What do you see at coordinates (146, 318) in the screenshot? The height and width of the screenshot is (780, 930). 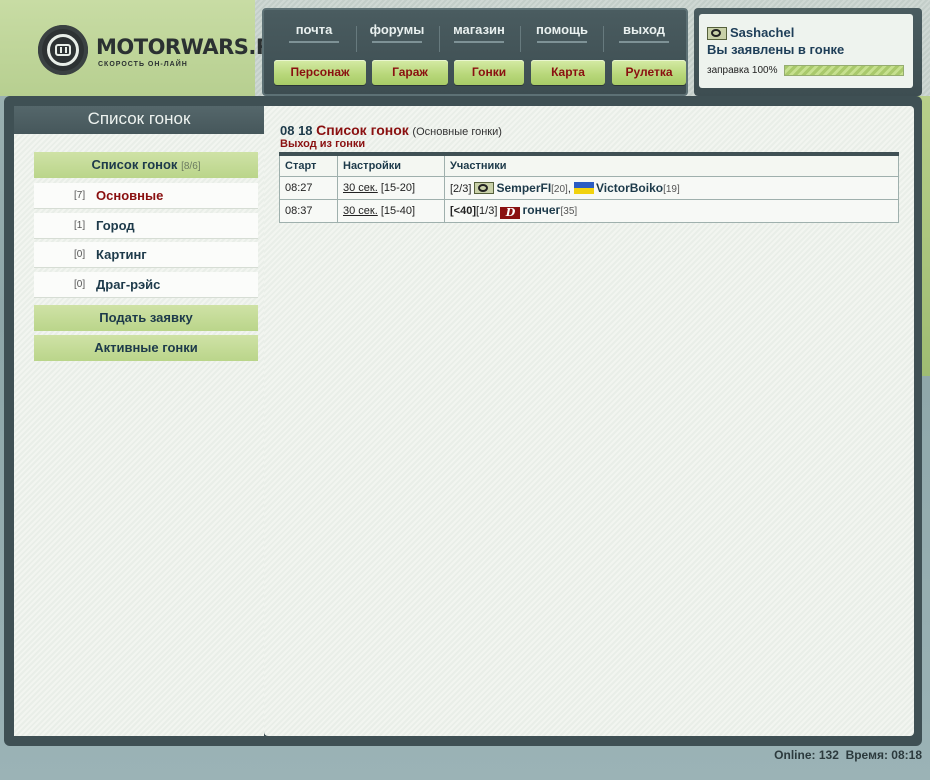 I see `submit-application-button: Подать заявку` at bounding box center [146, 318].